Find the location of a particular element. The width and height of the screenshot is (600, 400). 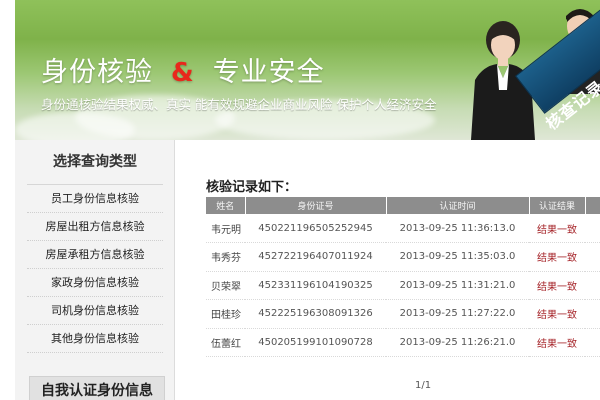

sidebar-item-employee: 员工身份信息核验 is located at coordinates (95, 199).